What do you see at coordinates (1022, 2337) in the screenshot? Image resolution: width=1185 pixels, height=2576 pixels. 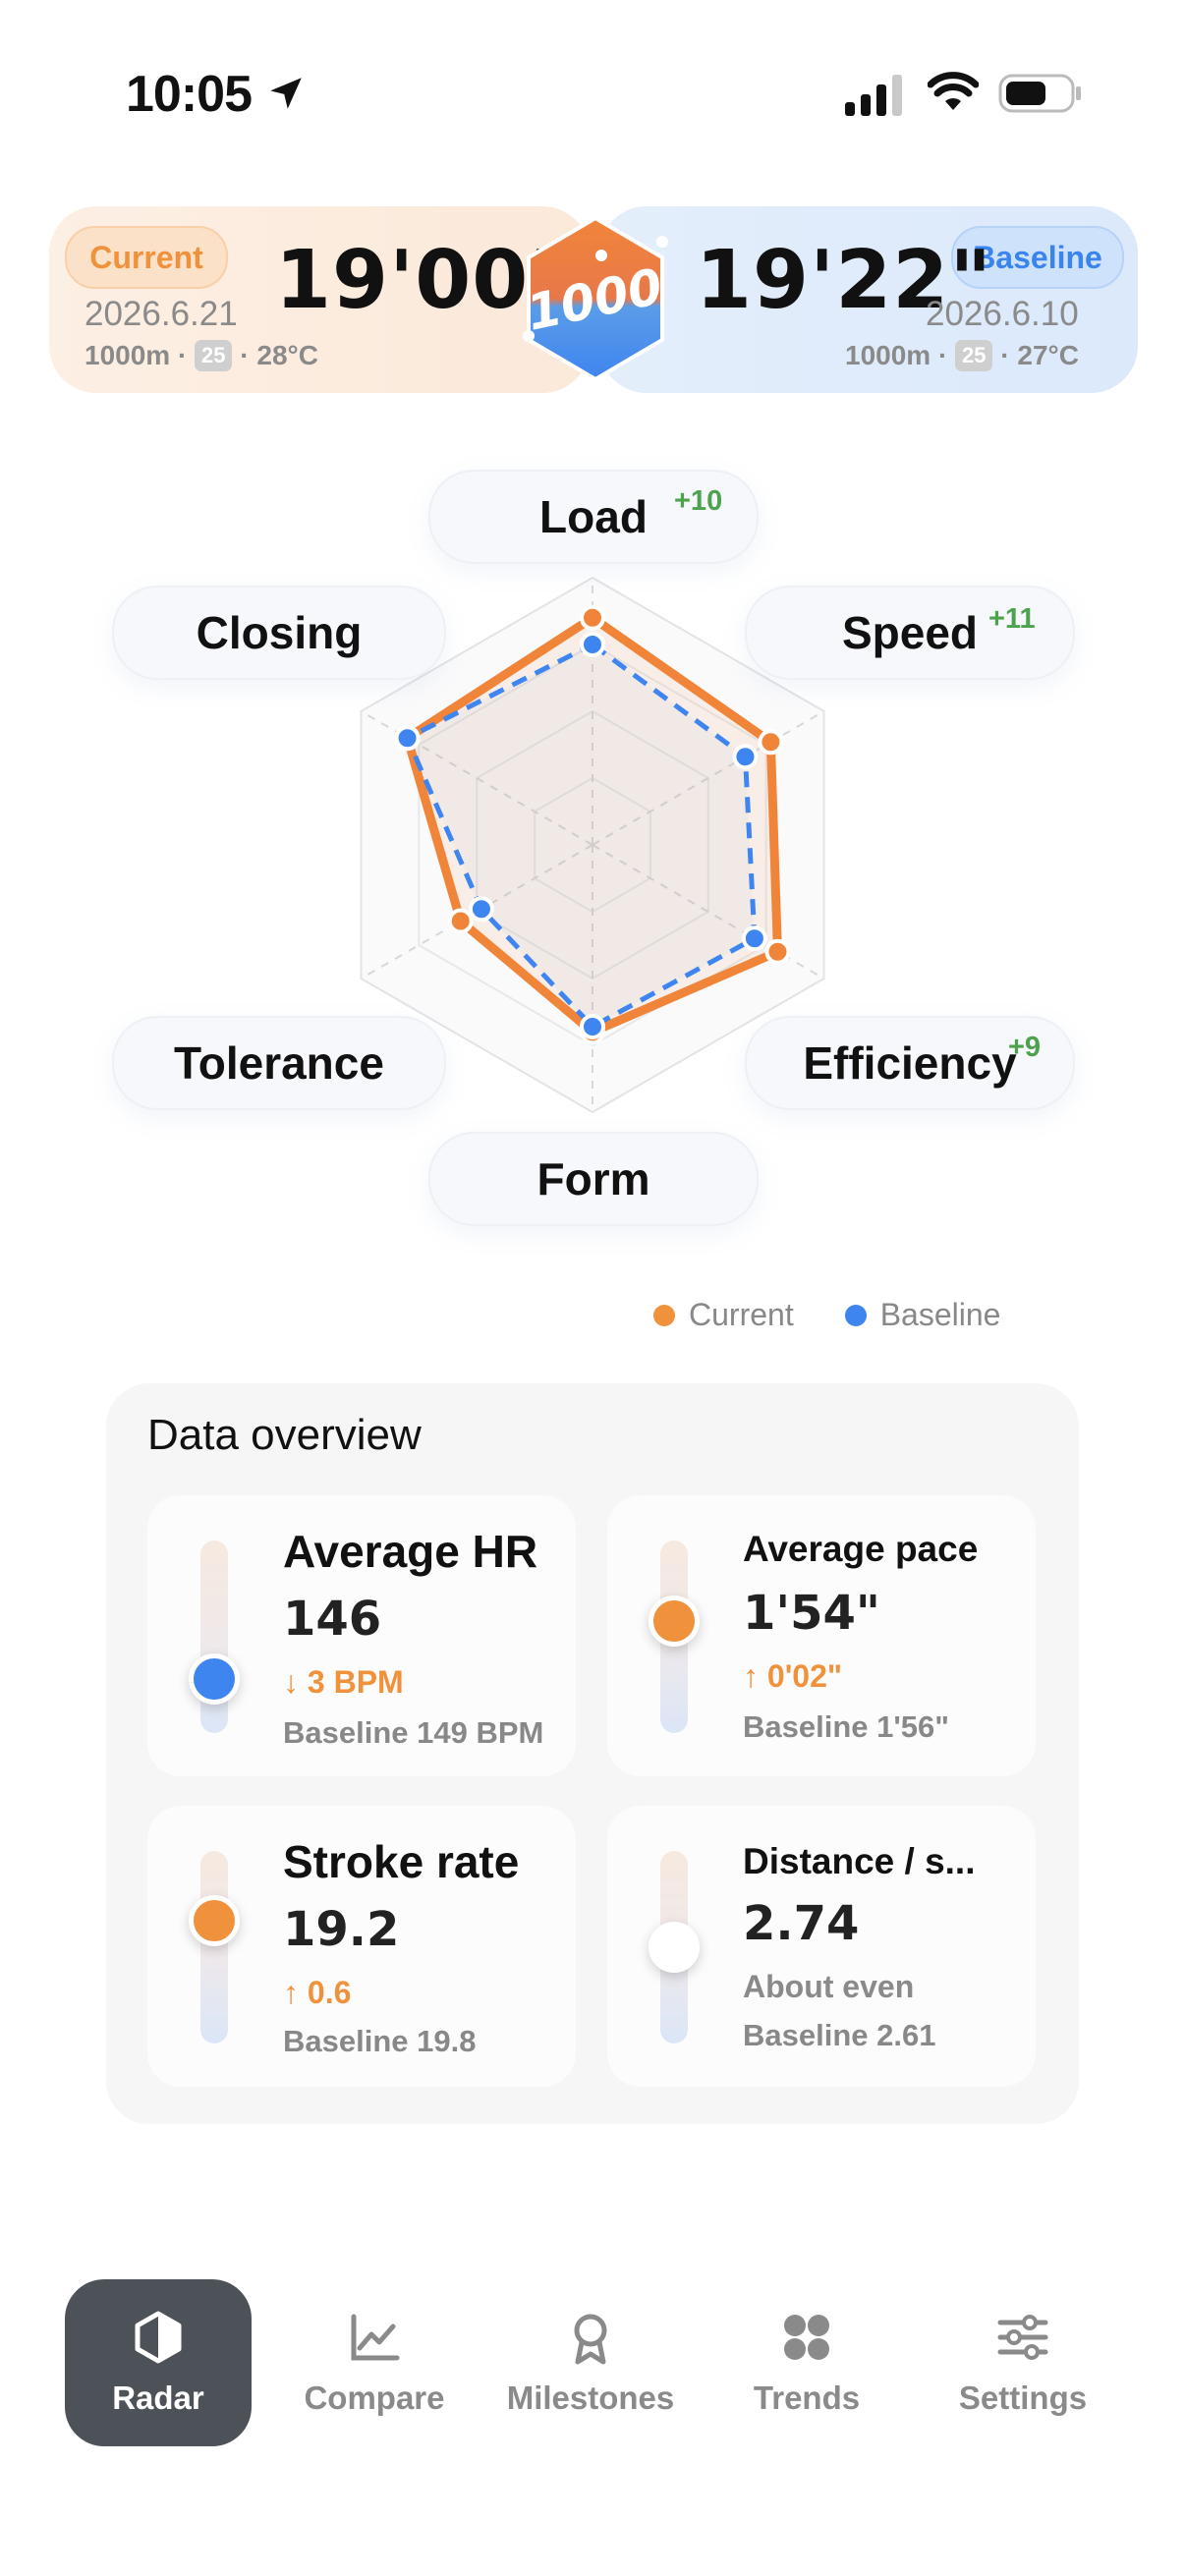 I see `sliders-icon` at bounding box center [1022, 2337].